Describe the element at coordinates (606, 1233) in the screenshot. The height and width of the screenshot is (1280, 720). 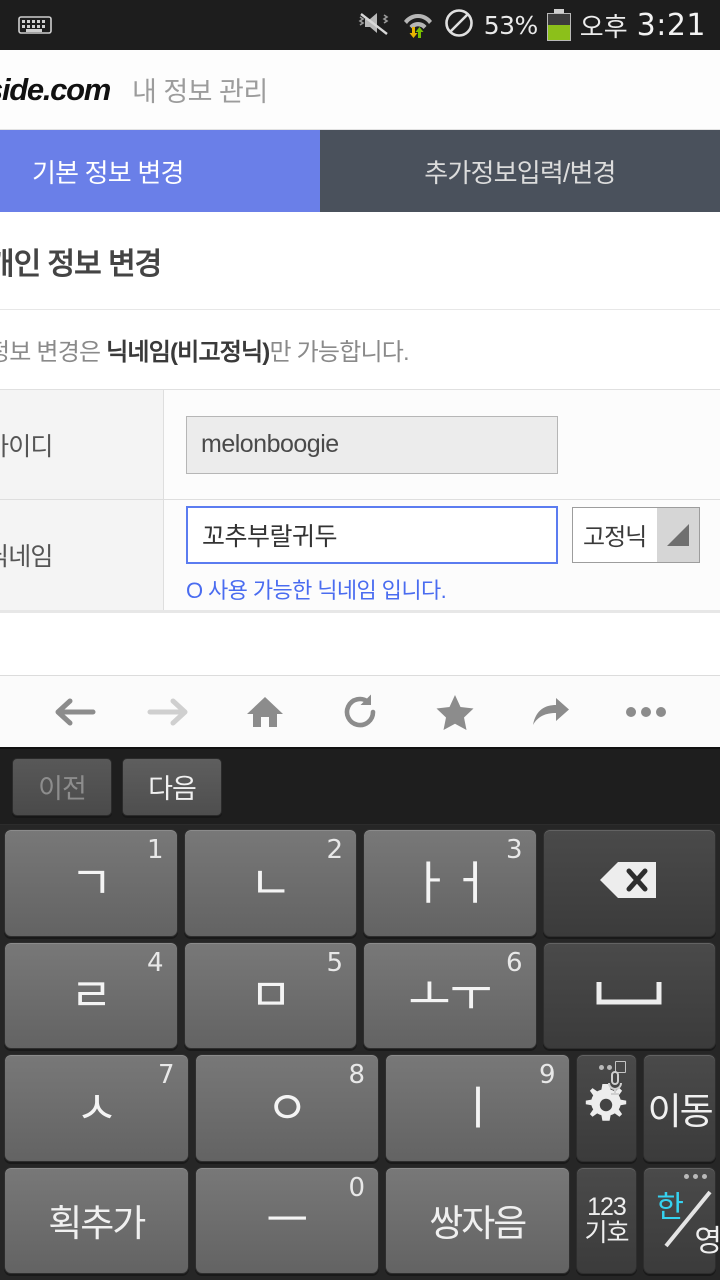
I see `numbers-symbols-line2: 기호` at that location.